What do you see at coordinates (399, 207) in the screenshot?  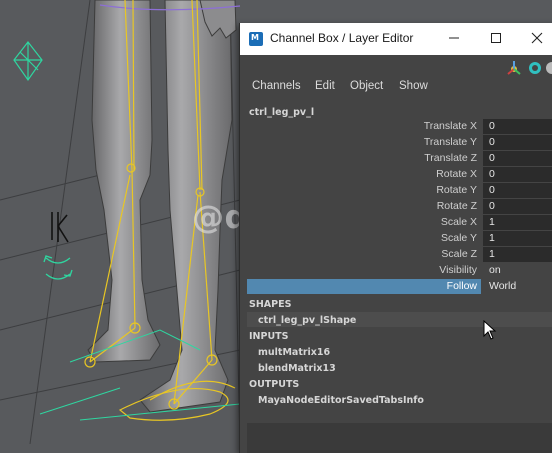 I see `attr-row-rotate-z: Rotate Z 0` at bounding box center [399, 207].